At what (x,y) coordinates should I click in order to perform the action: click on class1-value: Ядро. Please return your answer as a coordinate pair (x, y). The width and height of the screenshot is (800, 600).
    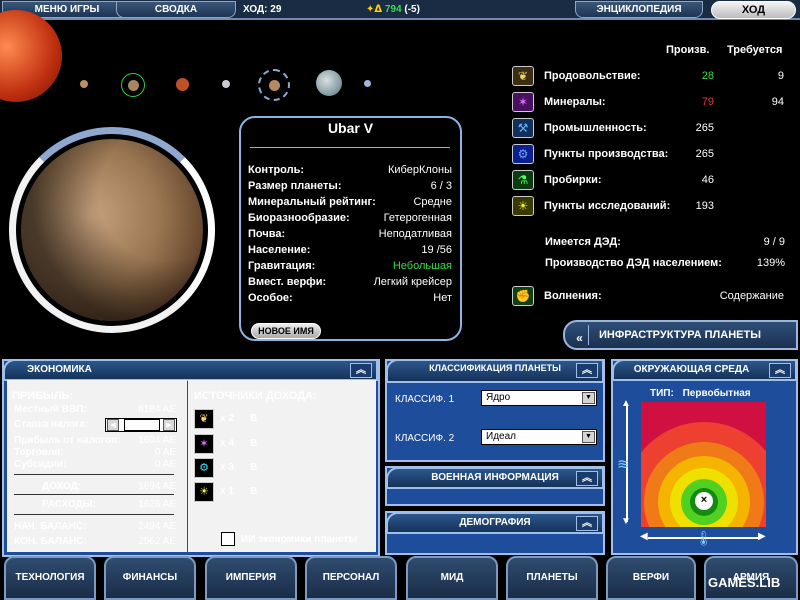
    Looking at the image, I should click on (498, 397).